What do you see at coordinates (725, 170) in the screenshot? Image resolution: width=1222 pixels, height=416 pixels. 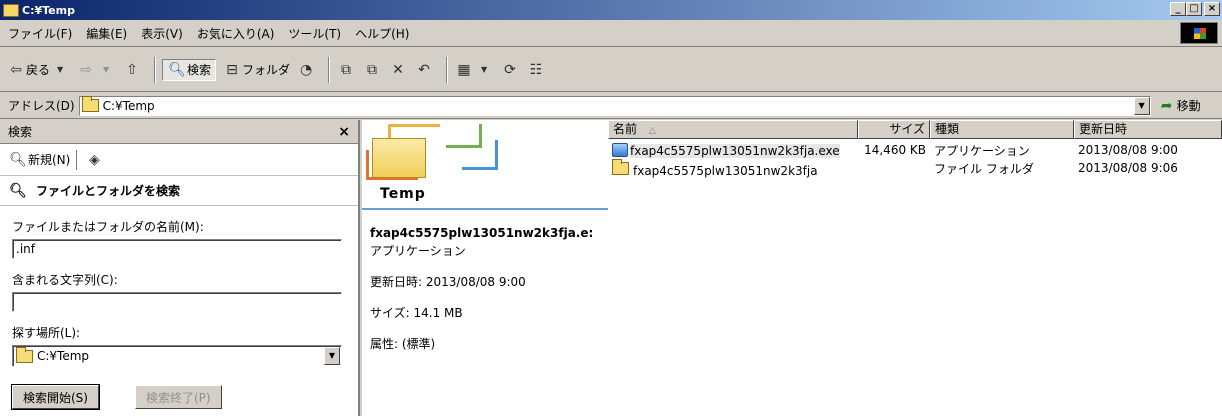 I see `file-name: fxap4c5575plw13051nw2k3fja` at bounding box center [725, 170].